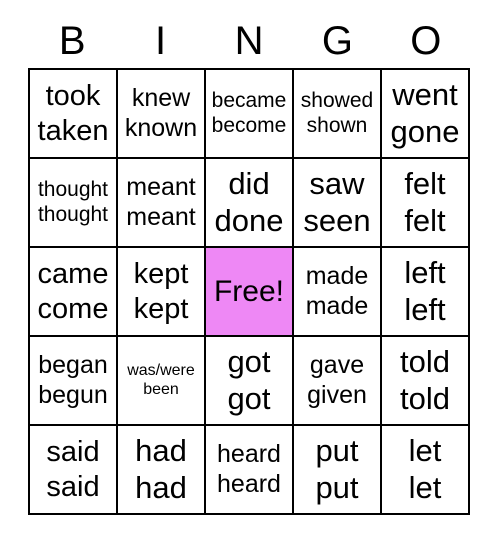 The height and width of the screenshot is (544, 500). I want to click on bingo-cell-line-2: come, so click(73, 308).